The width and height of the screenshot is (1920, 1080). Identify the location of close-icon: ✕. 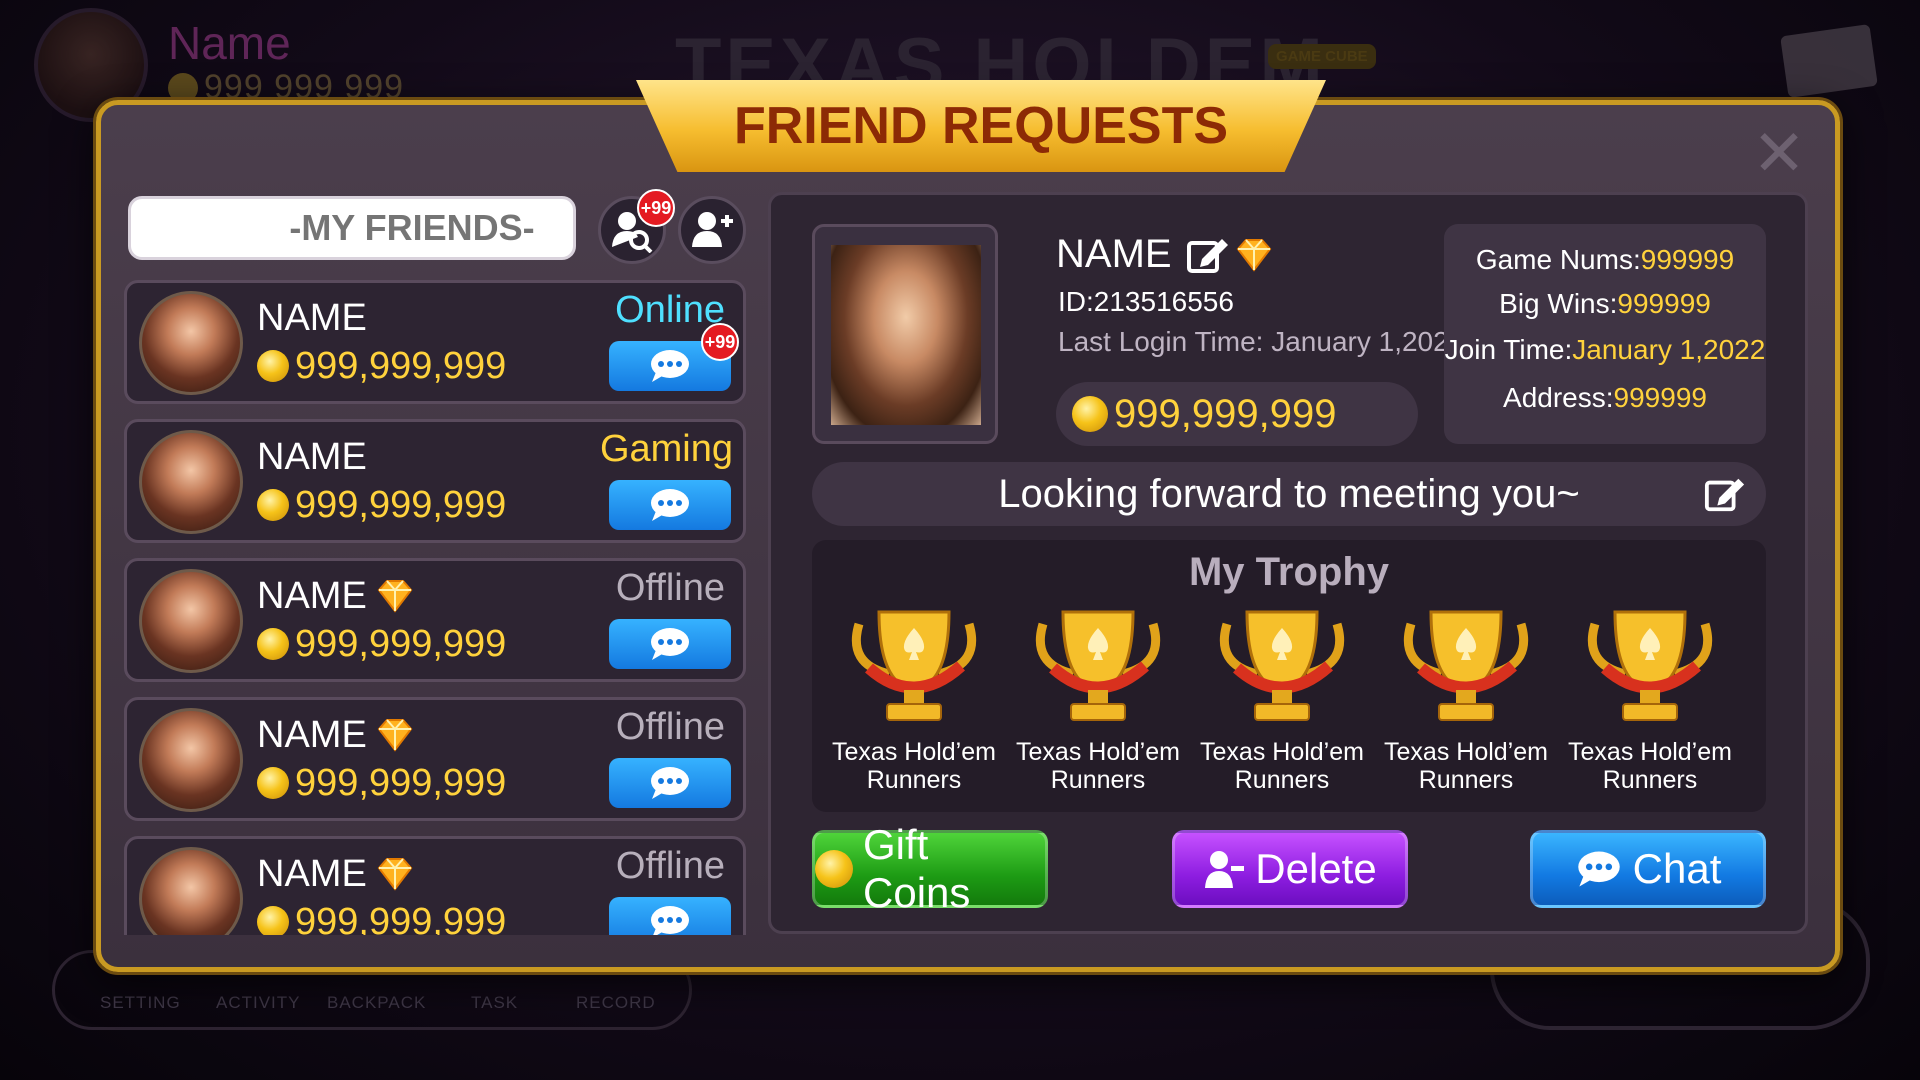
(1779, 153).